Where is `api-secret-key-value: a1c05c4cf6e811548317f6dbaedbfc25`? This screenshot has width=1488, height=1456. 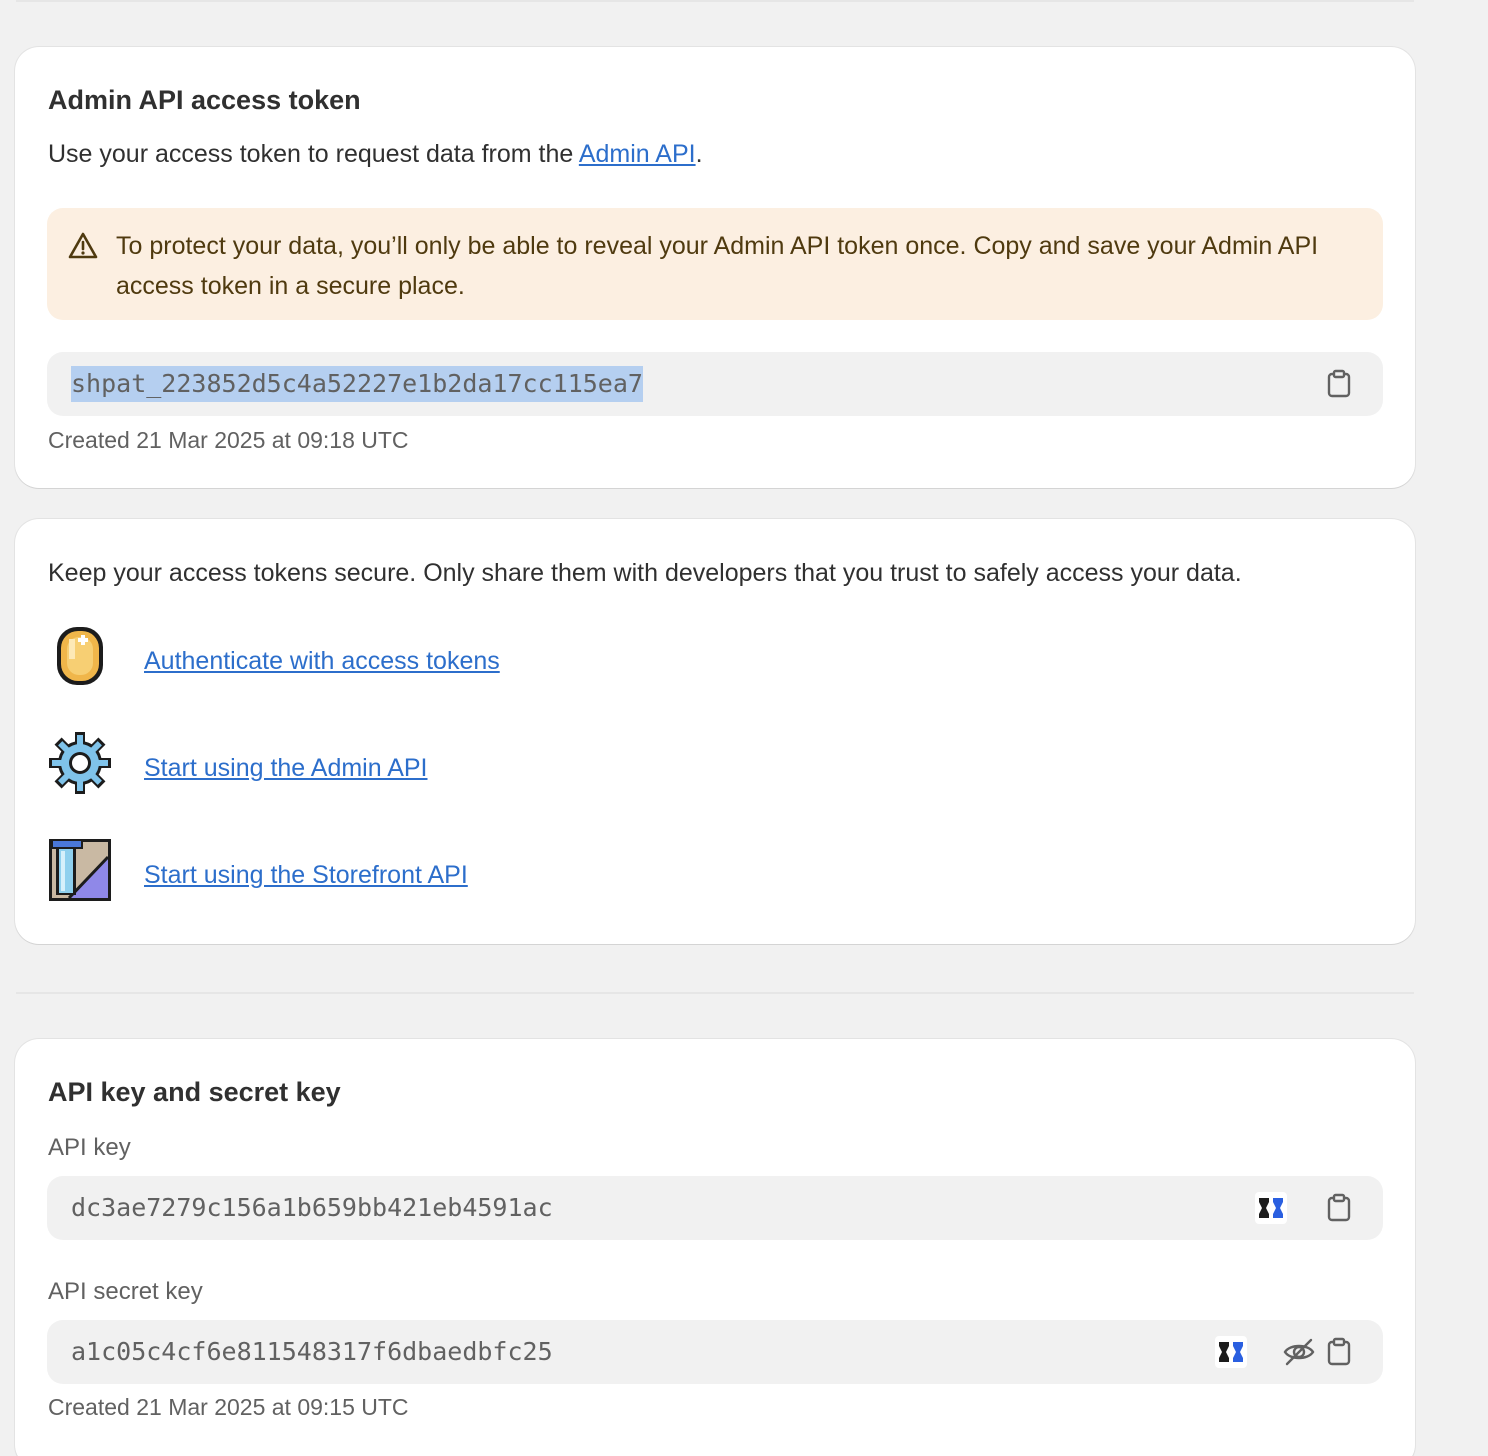
api-secret-key-value: a1c05c4cf6e811548317f6dbaedbfc25 is located at coordinates (312, 1352).